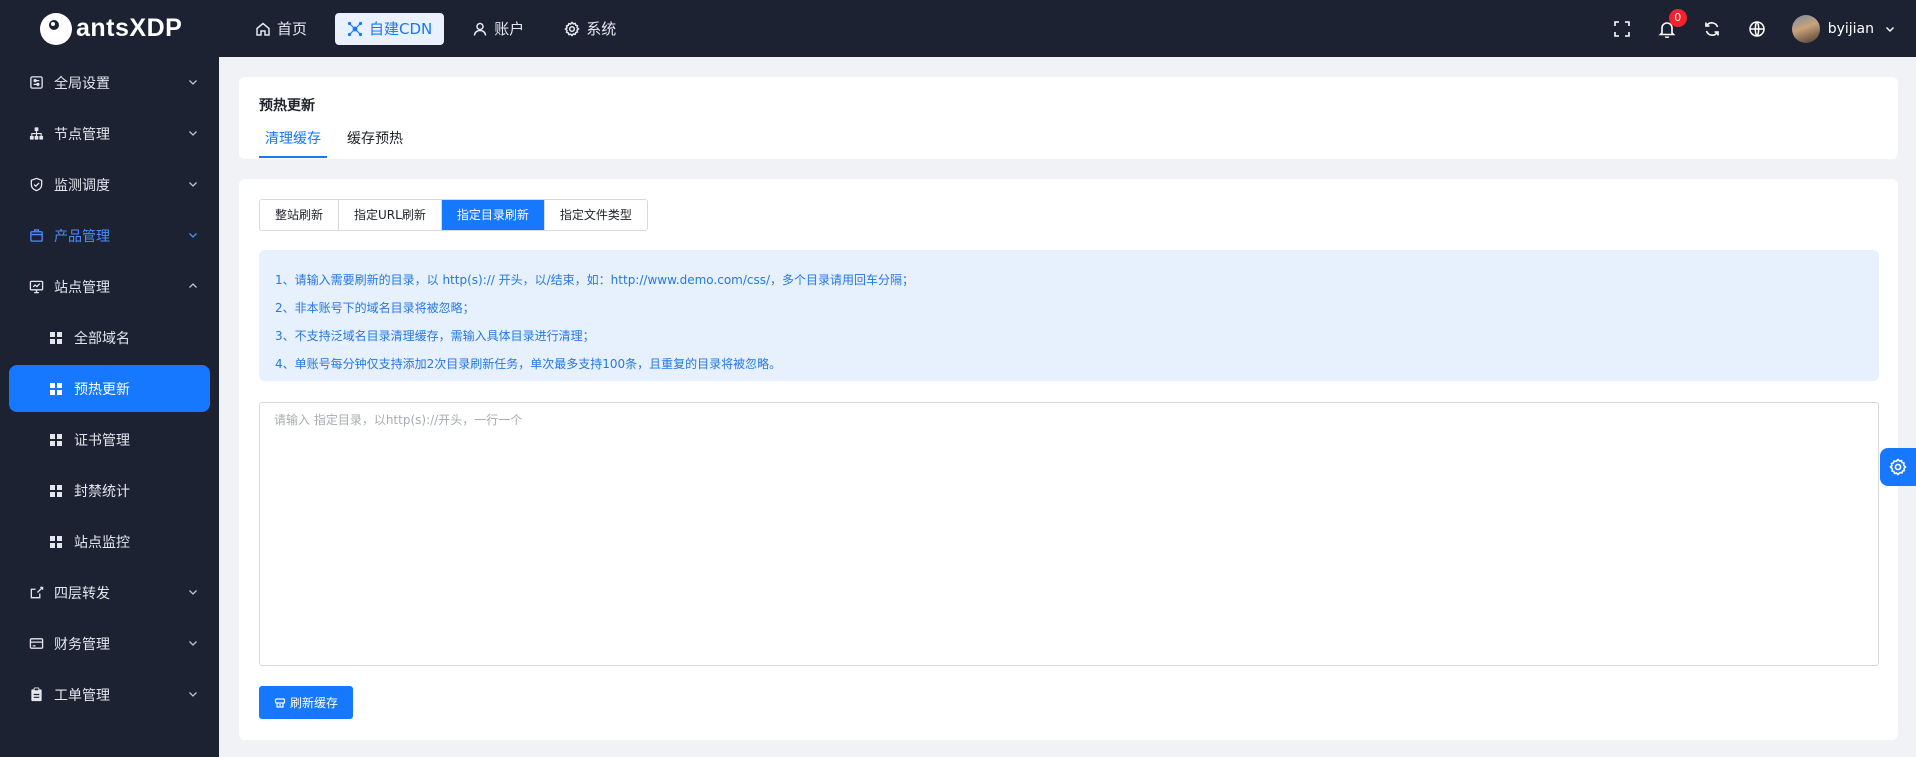 This screenshot has width=1916, height=757. What do you see at coordinates (1805, 28) in the screenshot?
I see `avatar` at bounding box center [1805, 28].